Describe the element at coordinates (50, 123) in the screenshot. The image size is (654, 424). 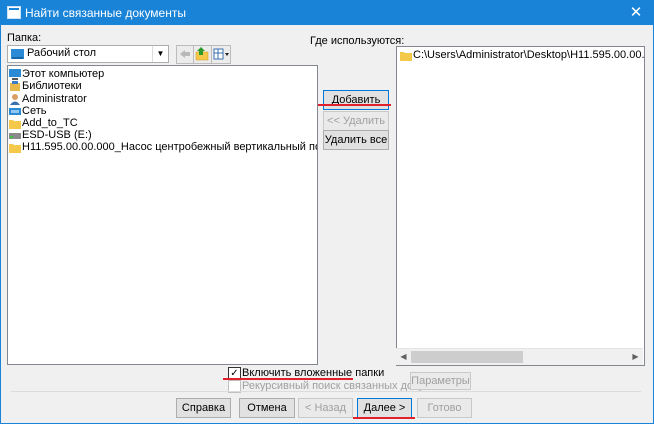
I see `list-item-label: Add_to_TC` at that location.